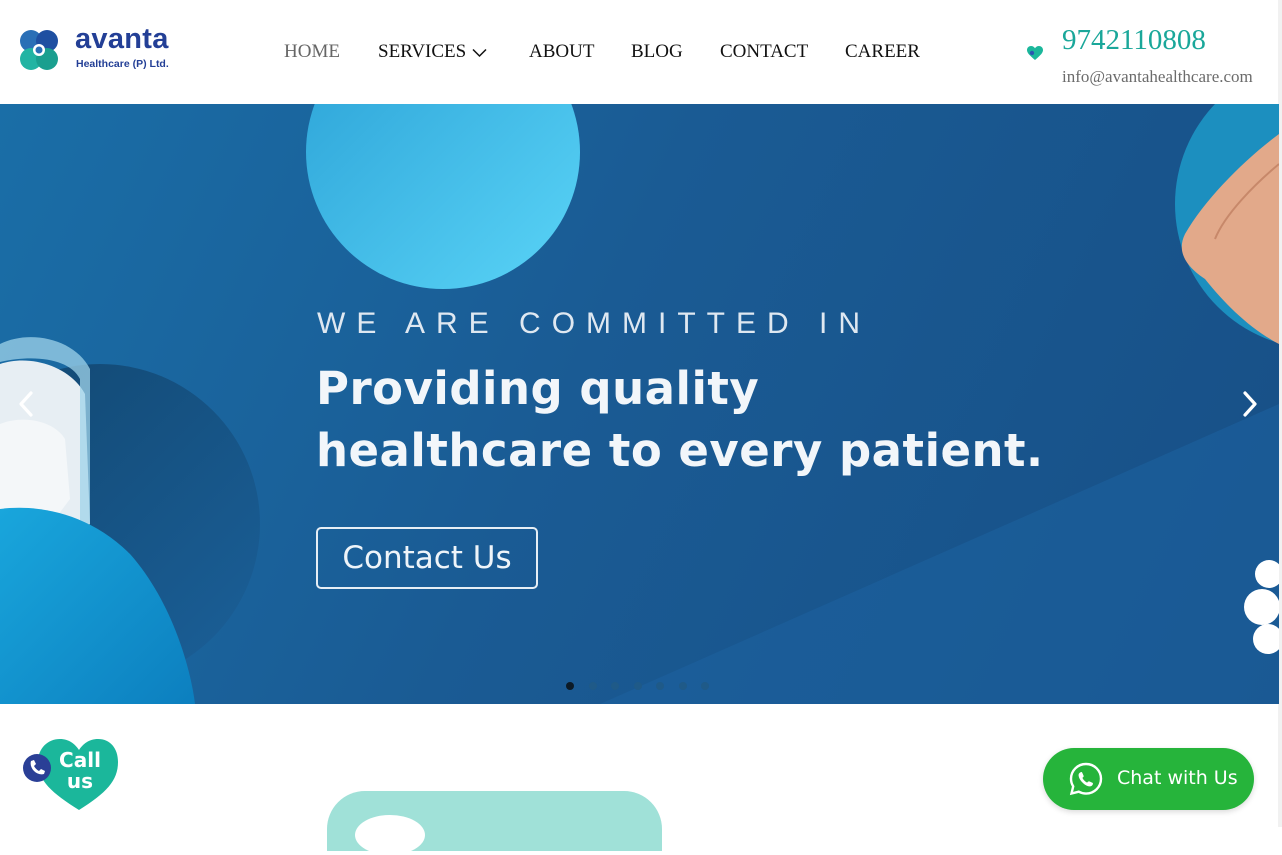 This screenshot has height=855, width=1282. Describe the element at coordinates (80, 760) in the screenshot. I see `call-us-line1: Call` at that location.